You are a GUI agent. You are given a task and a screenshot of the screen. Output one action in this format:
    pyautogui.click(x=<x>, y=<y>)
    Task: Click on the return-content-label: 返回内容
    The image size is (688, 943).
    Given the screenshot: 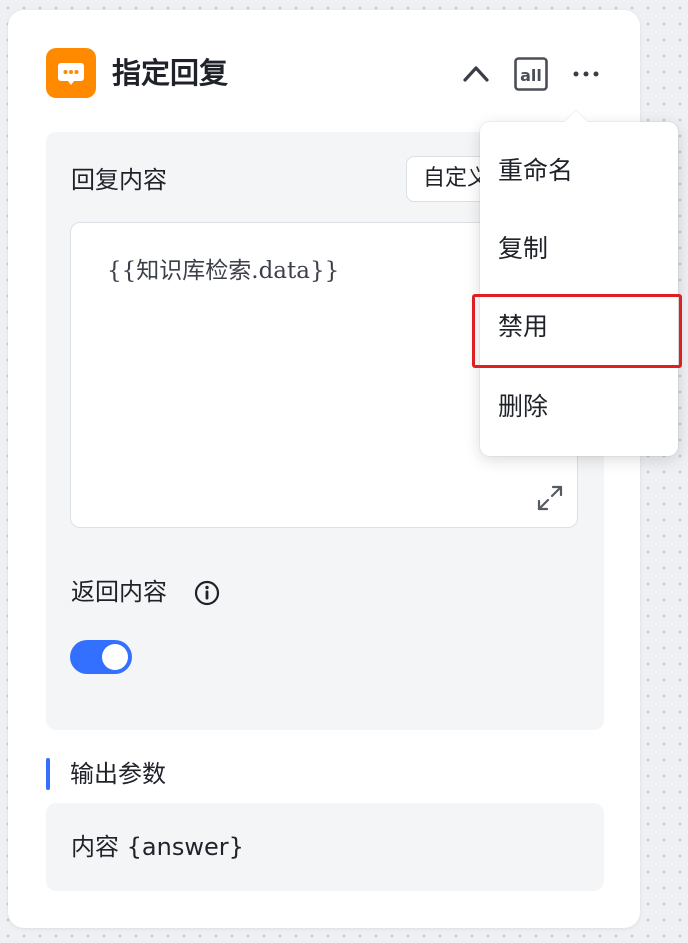 What is the action you would take?
    pyautogui.click(x=119, y=592)
    